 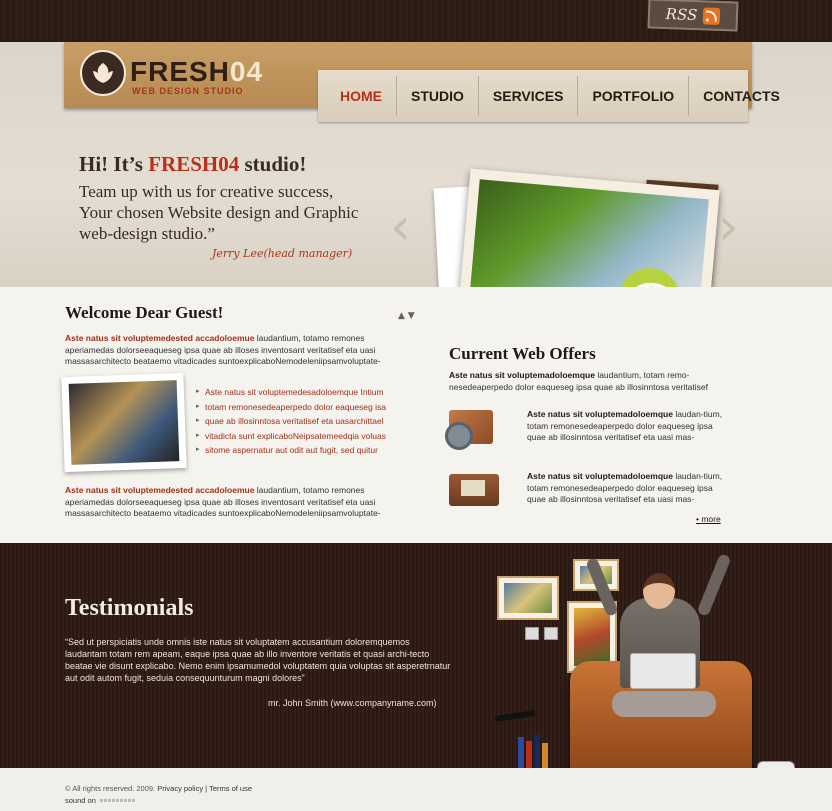 I want to click on chevron-right-icon: ›, so click(x=733, y=227).